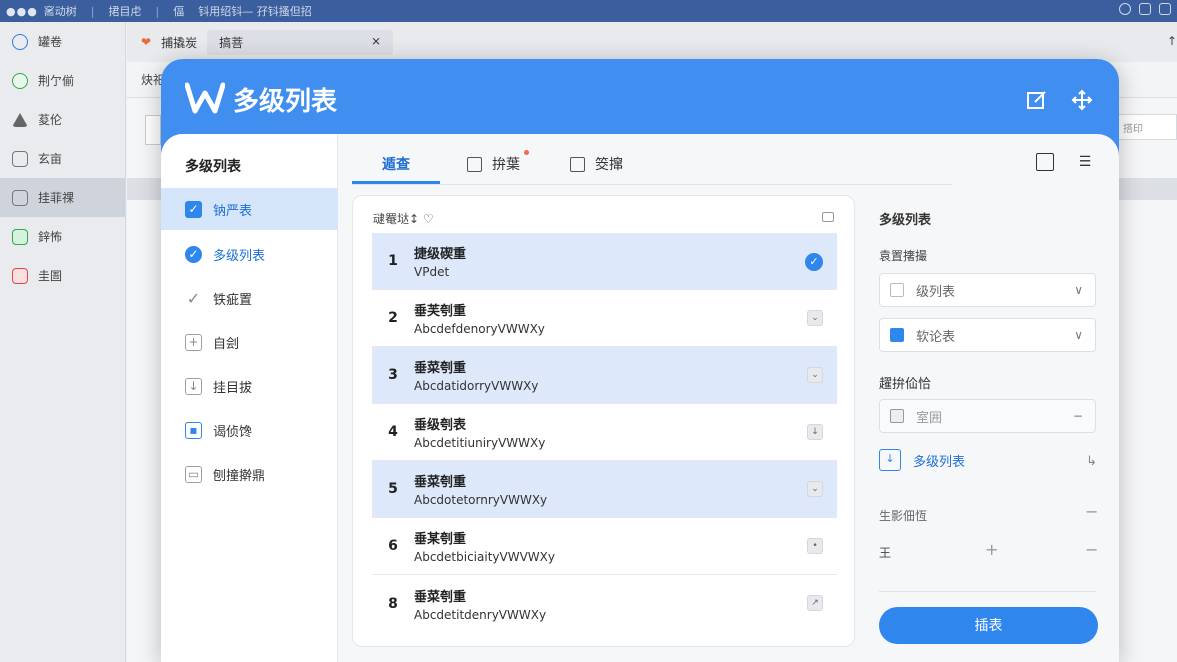  I want to click on dialog-title: 多级列表, so click(285, 102).